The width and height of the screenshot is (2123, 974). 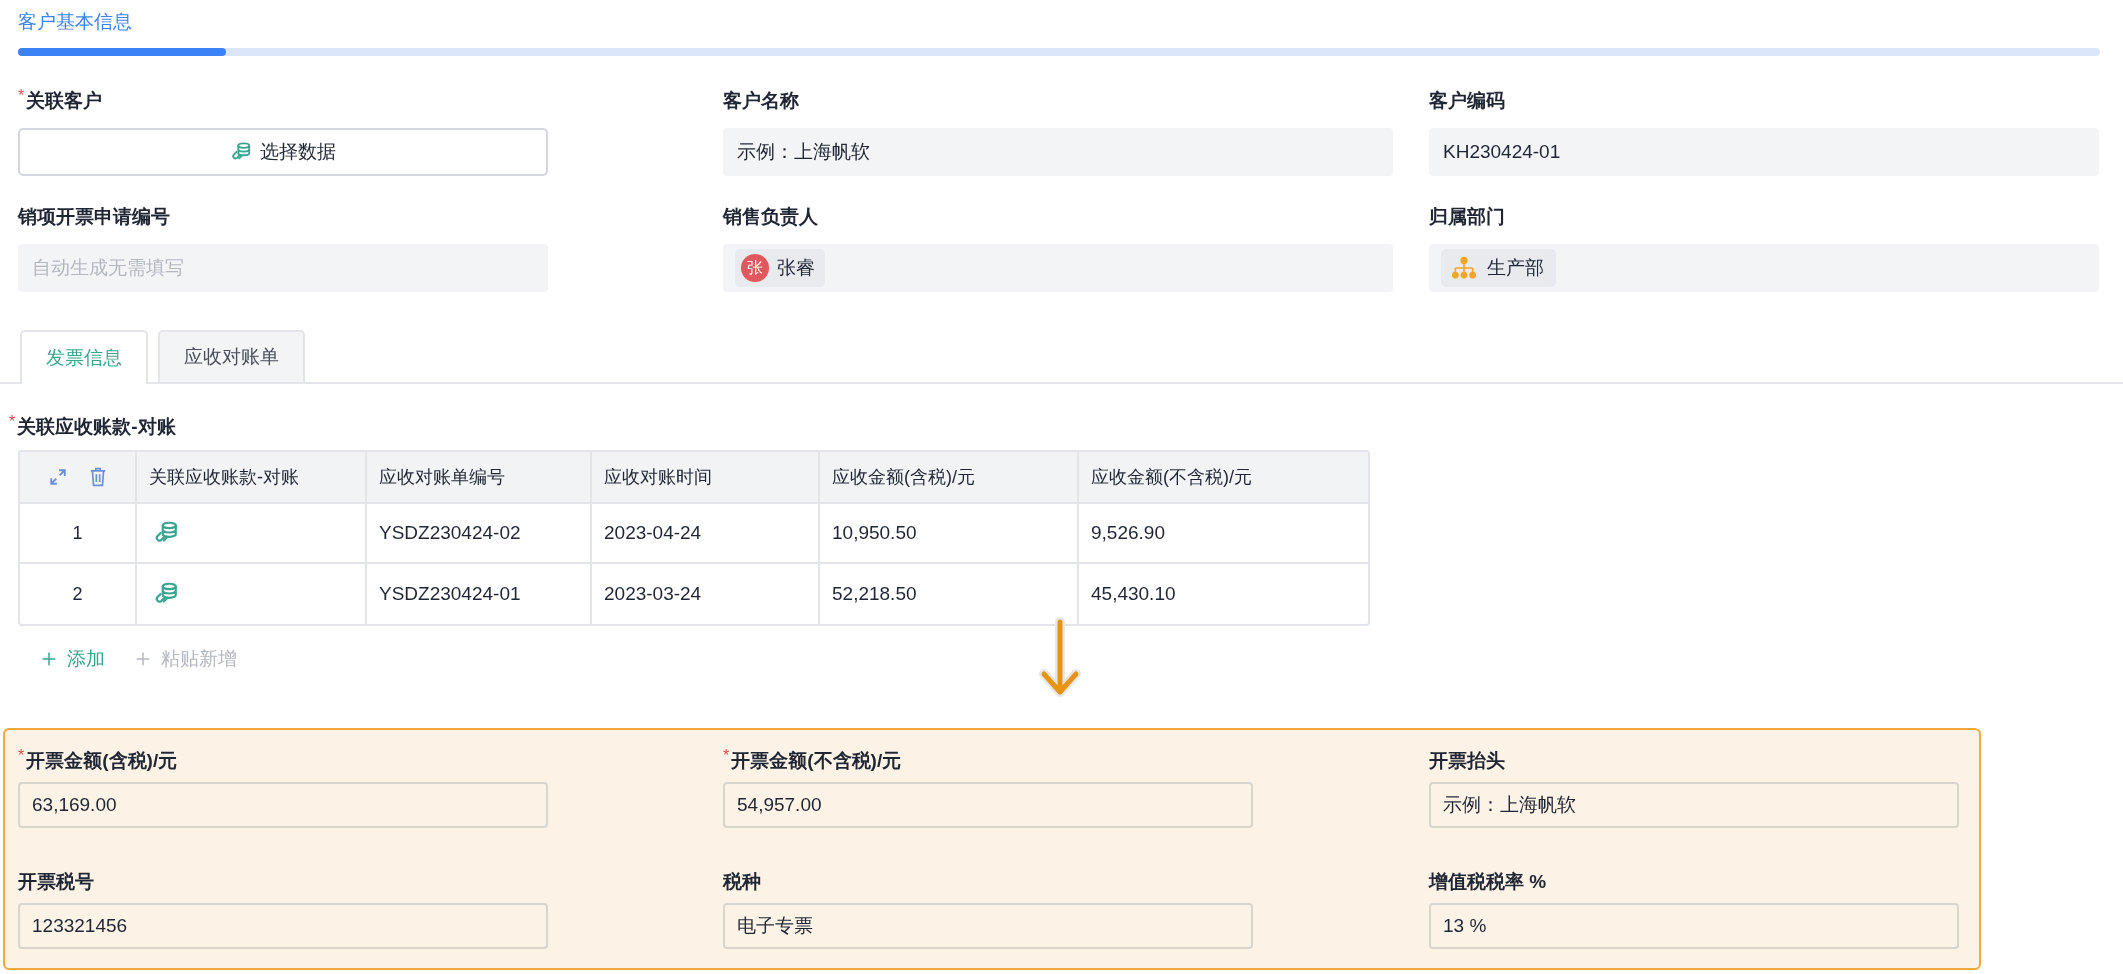 What do you see at coordinates (706, 477) in the screenshot?
I see `table-header-cell: 应收对账时间` at bounding box center [706, 477].